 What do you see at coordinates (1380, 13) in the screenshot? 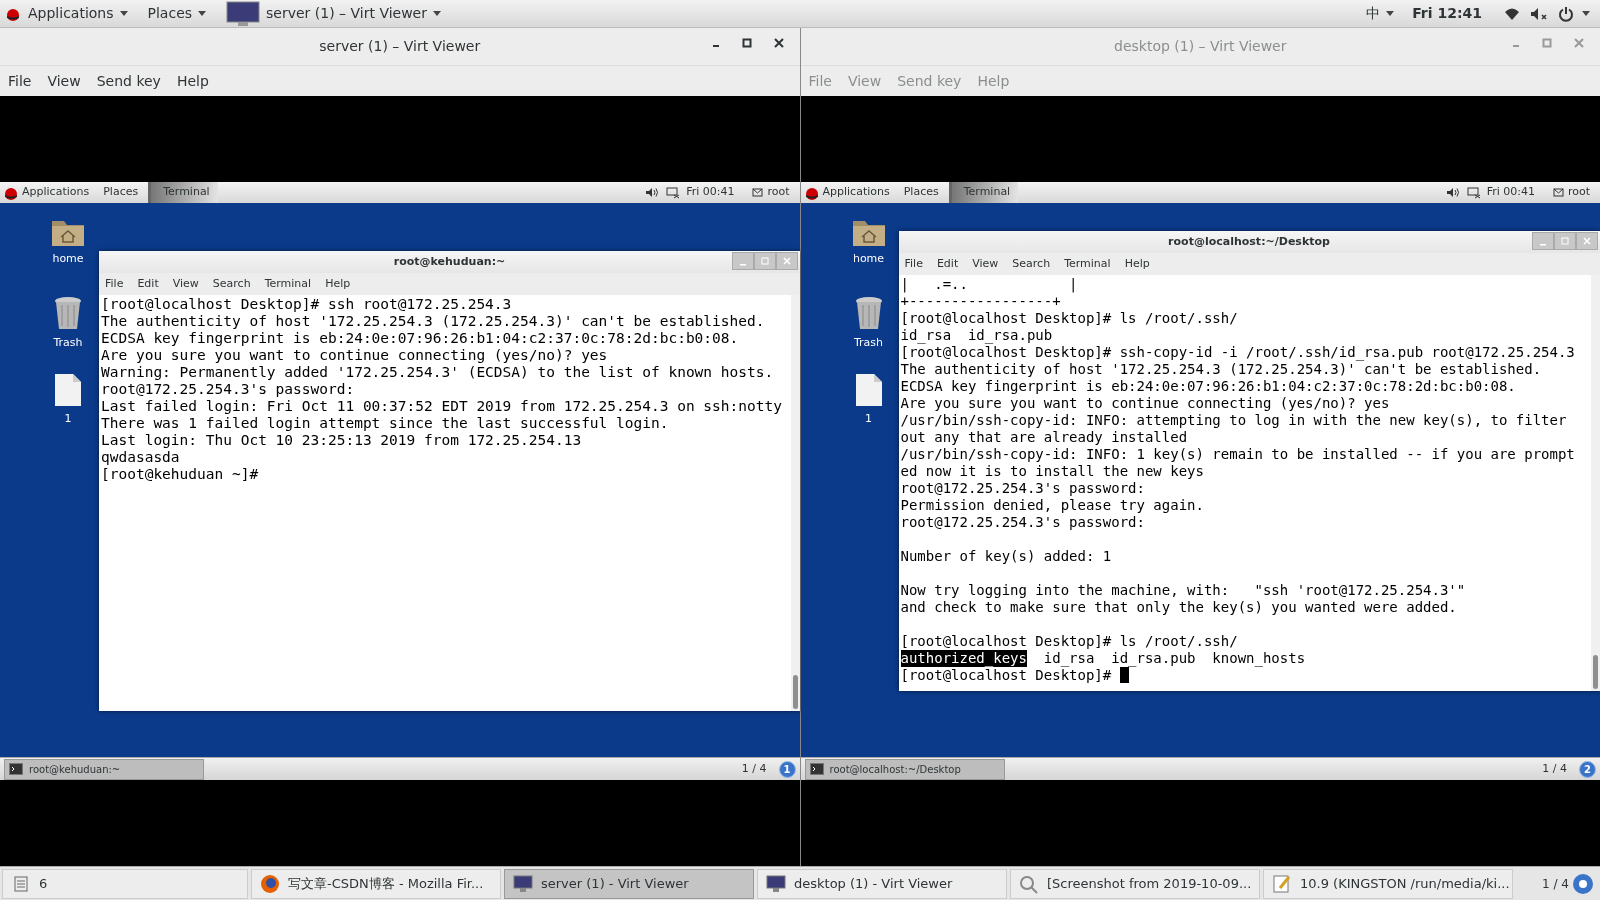
I see `input-method-menu: 中` at bounding box center [1380, 13].